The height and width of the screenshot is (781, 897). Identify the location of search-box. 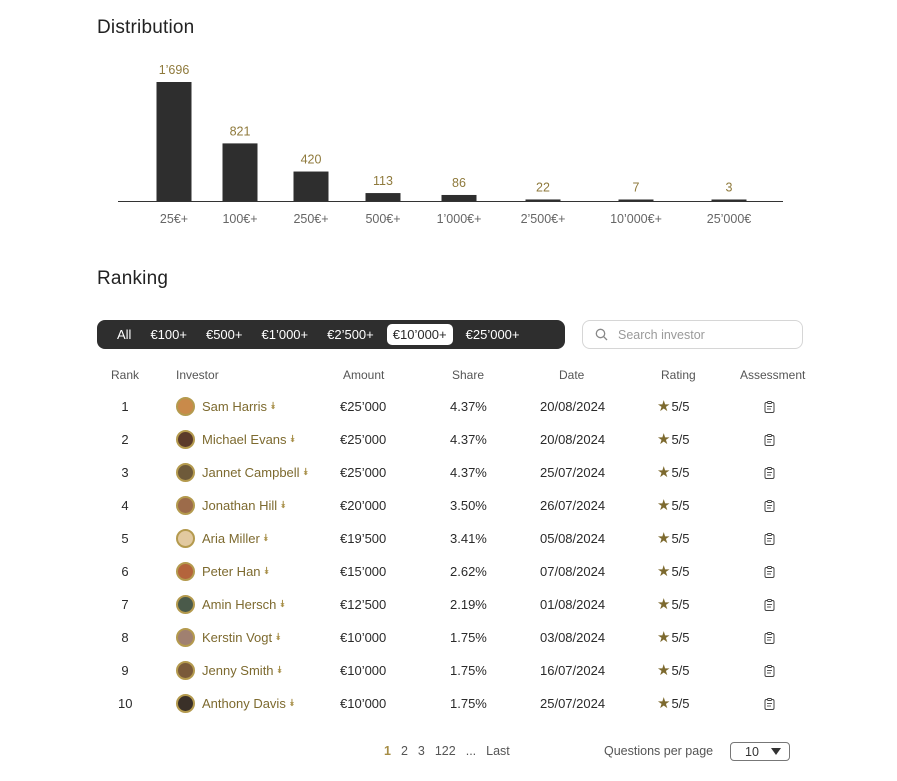
(692, 334).